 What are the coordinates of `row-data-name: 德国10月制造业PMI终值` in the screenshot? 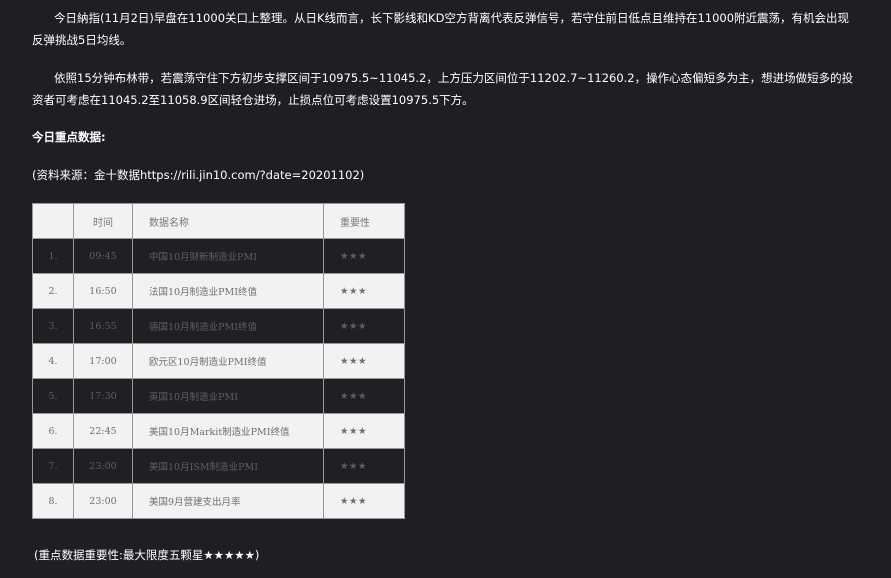 It's located at (228, 326).